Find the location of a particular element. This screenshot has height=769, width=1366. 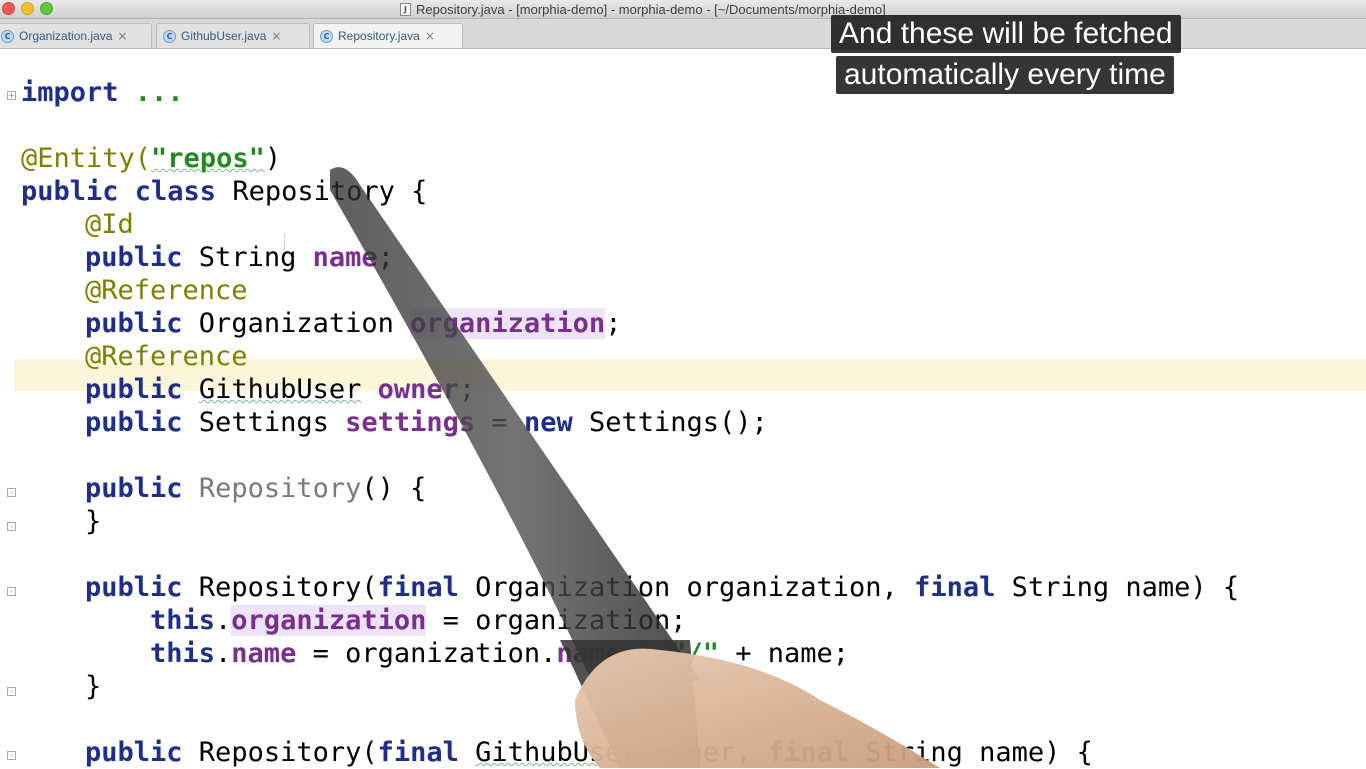

window-minimize-button is located at coordinates (27, 8).